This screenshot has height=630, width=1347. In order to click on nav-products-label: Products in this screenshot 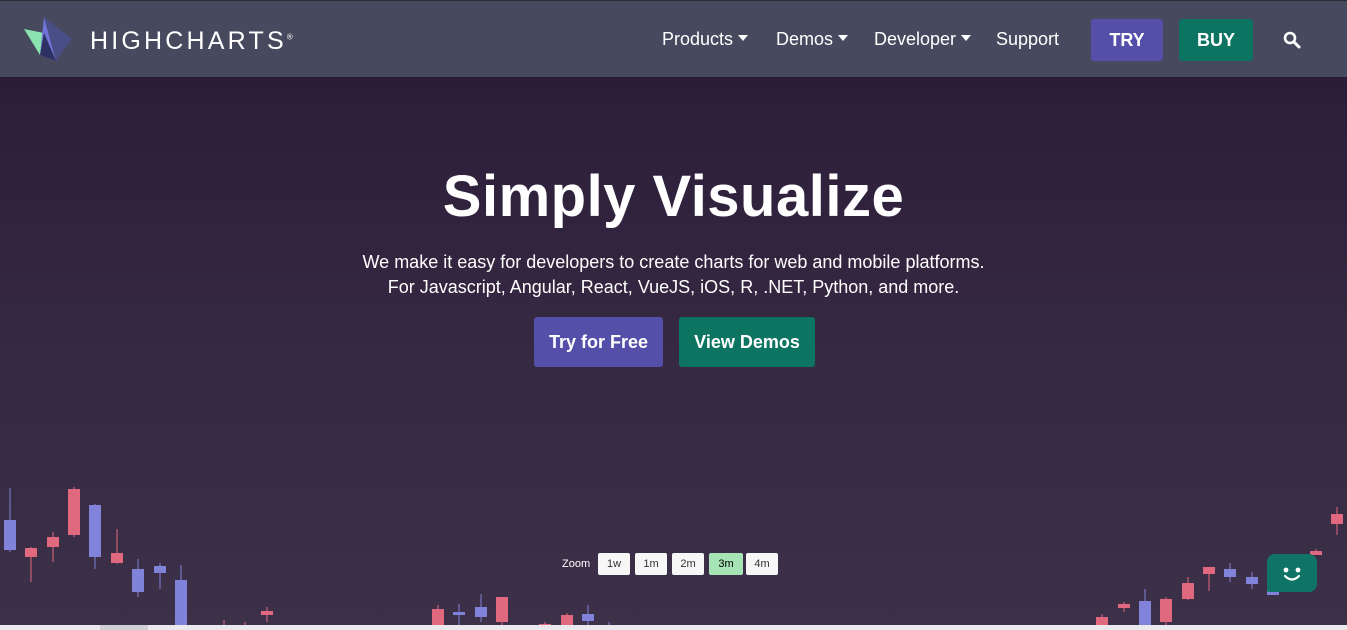, I will do `click(698, 39)`.